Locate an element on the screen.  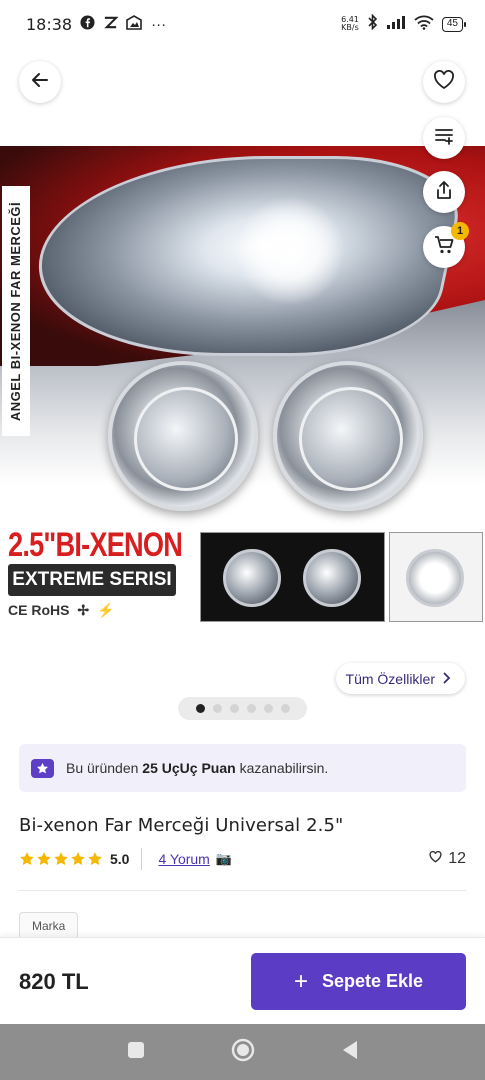
carousel-indicator is located at coordinates (242, 708).